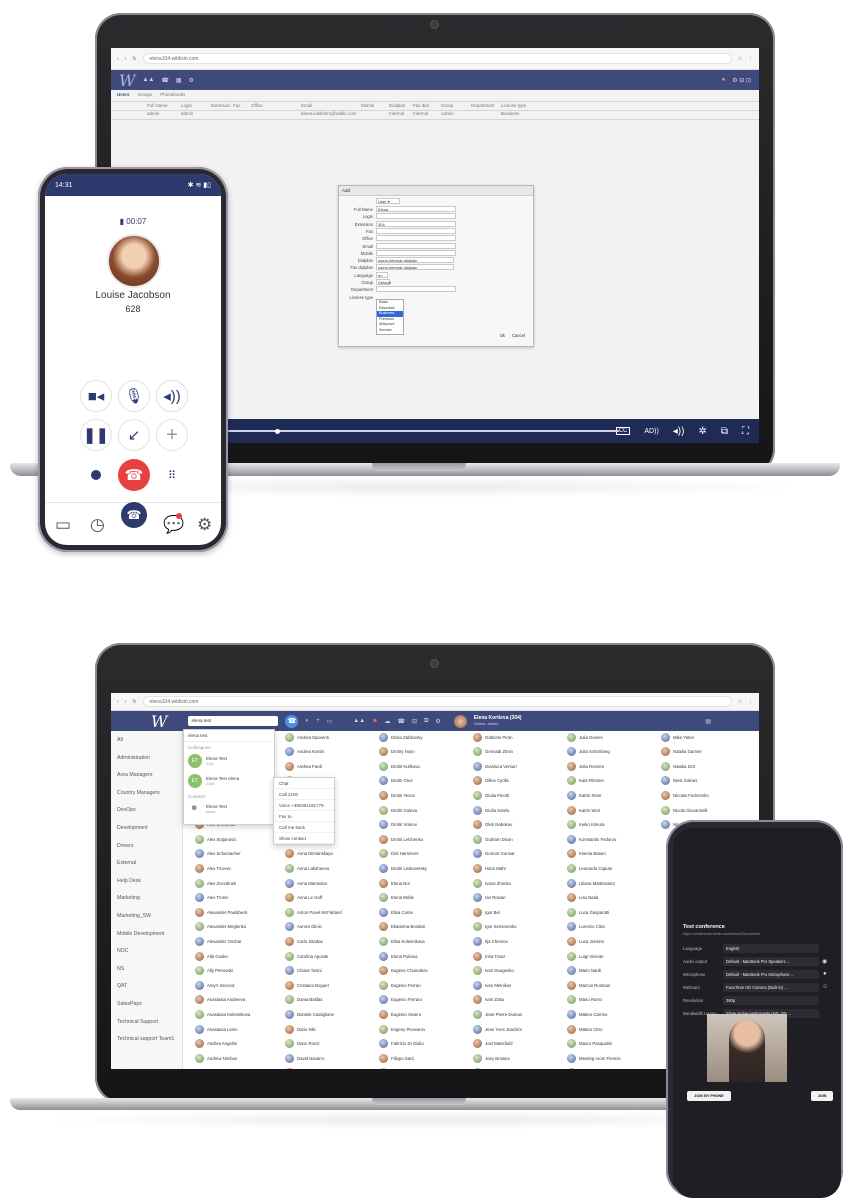 The height and width of the screenshot is (1198, 843). I want to click on contact-item: Alla Gosko, so click(211, 956).